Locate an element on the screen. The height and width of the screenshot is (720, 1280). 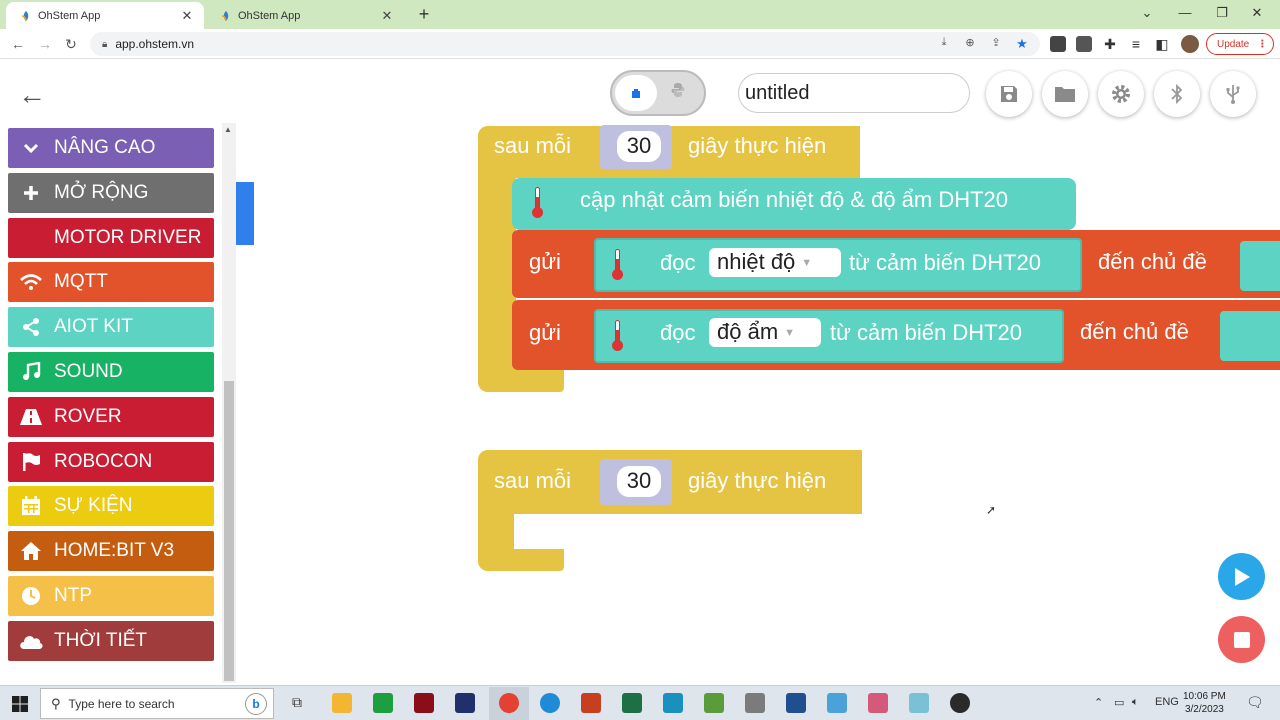
taskbar-search-box: ⚲ Type here to search b is located at coordinates (157, 703).